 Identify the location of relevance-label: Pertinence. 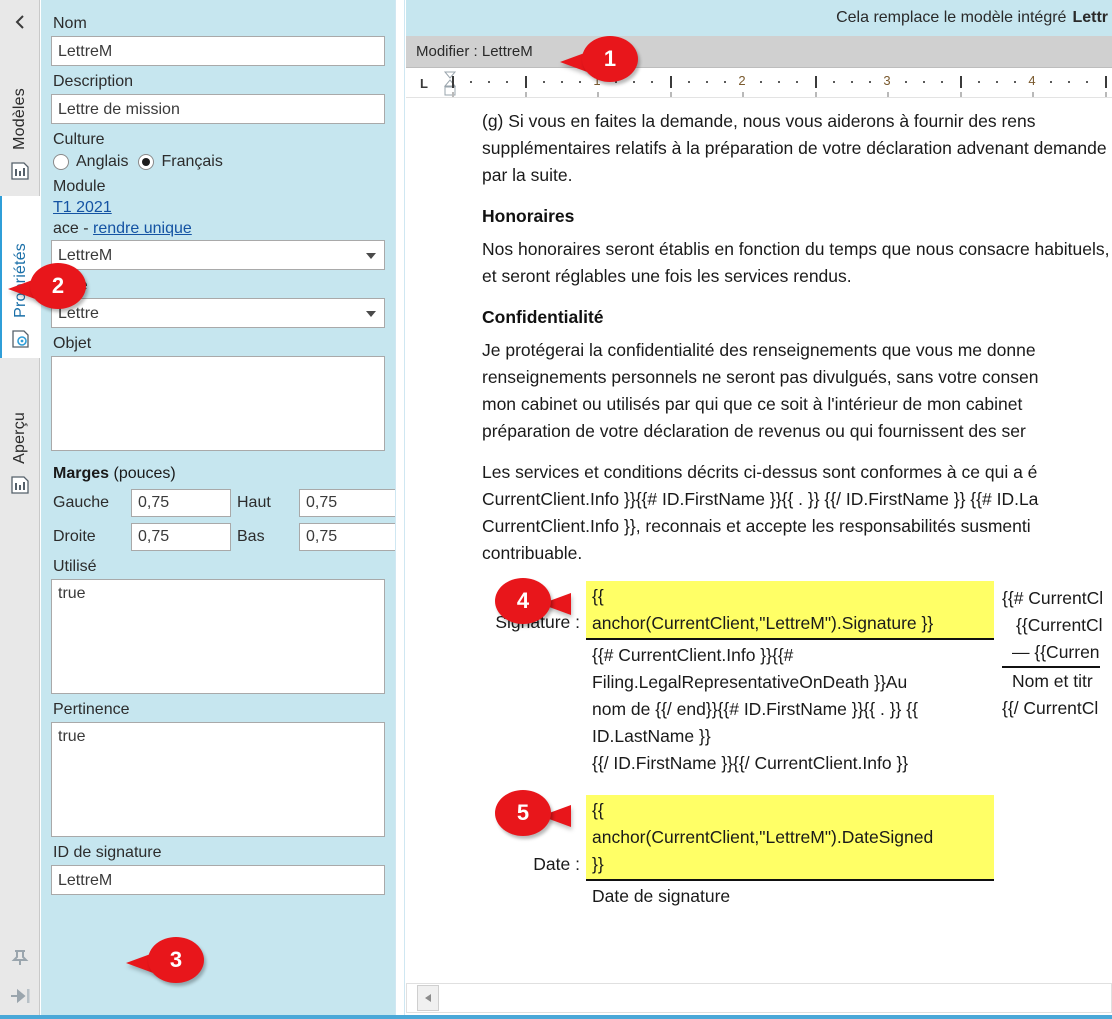
(91, 709).